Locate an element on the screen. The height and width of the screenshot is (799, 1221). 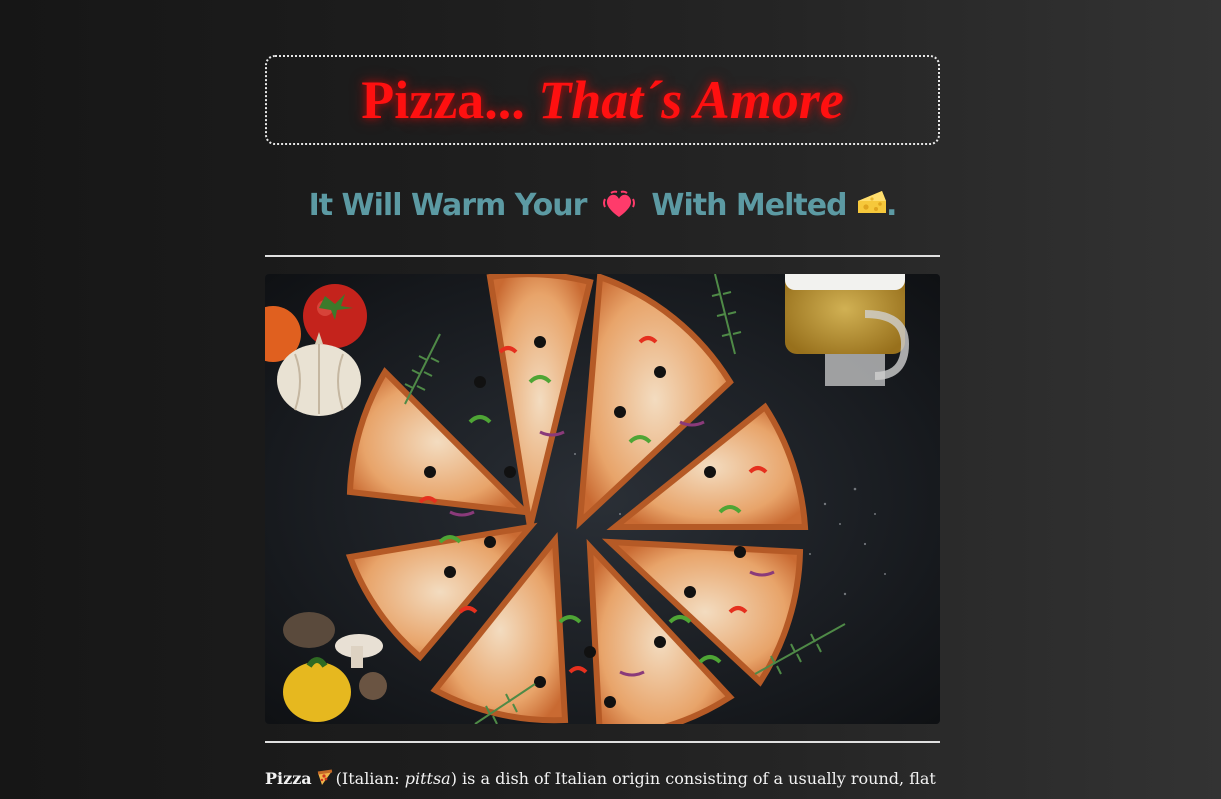
heart-icon is located at coordinates (619, 207).